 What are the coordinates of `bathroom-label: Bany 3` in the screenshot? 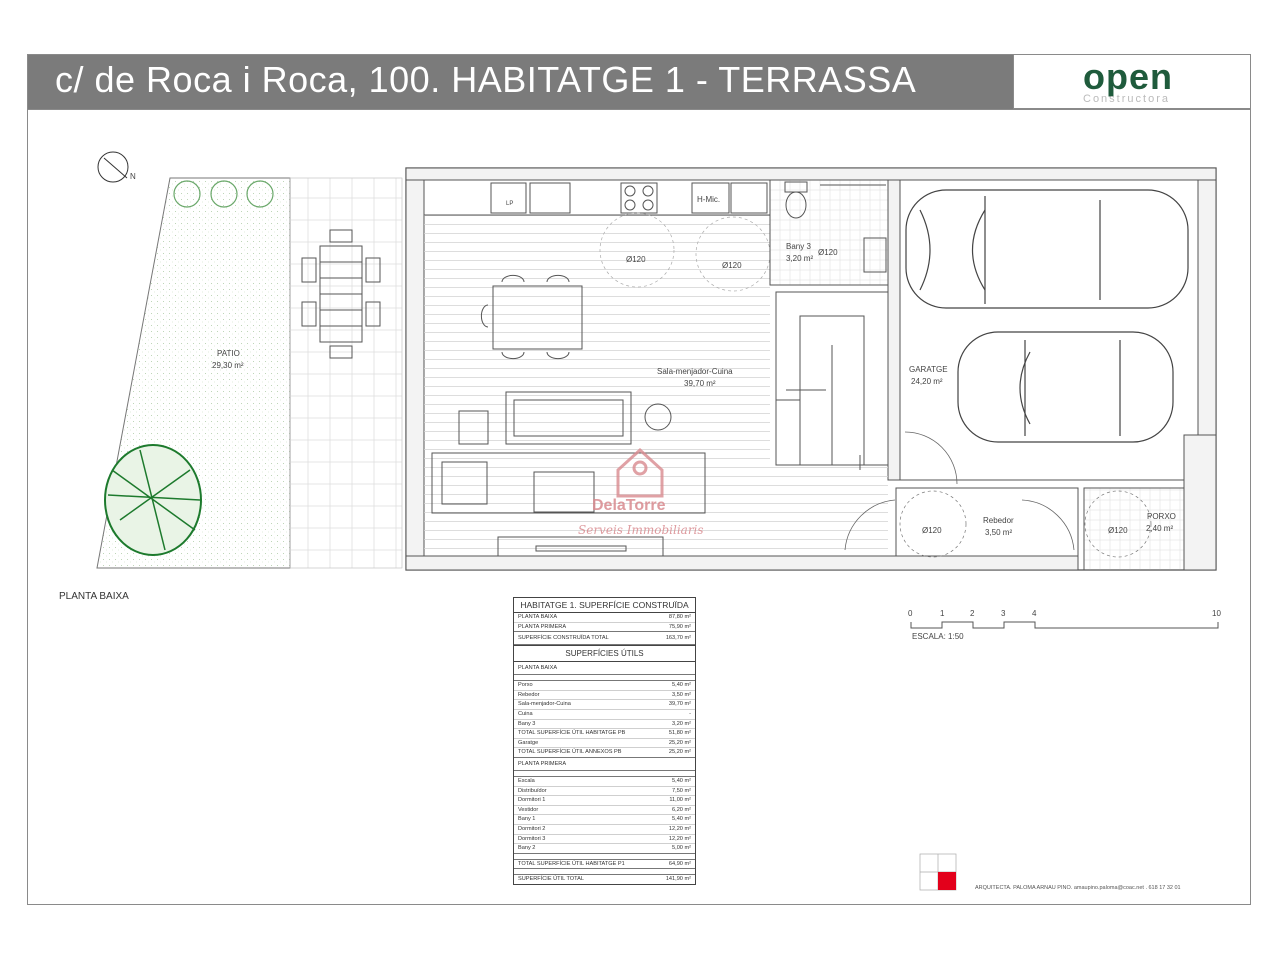 It's located at (798, 246).